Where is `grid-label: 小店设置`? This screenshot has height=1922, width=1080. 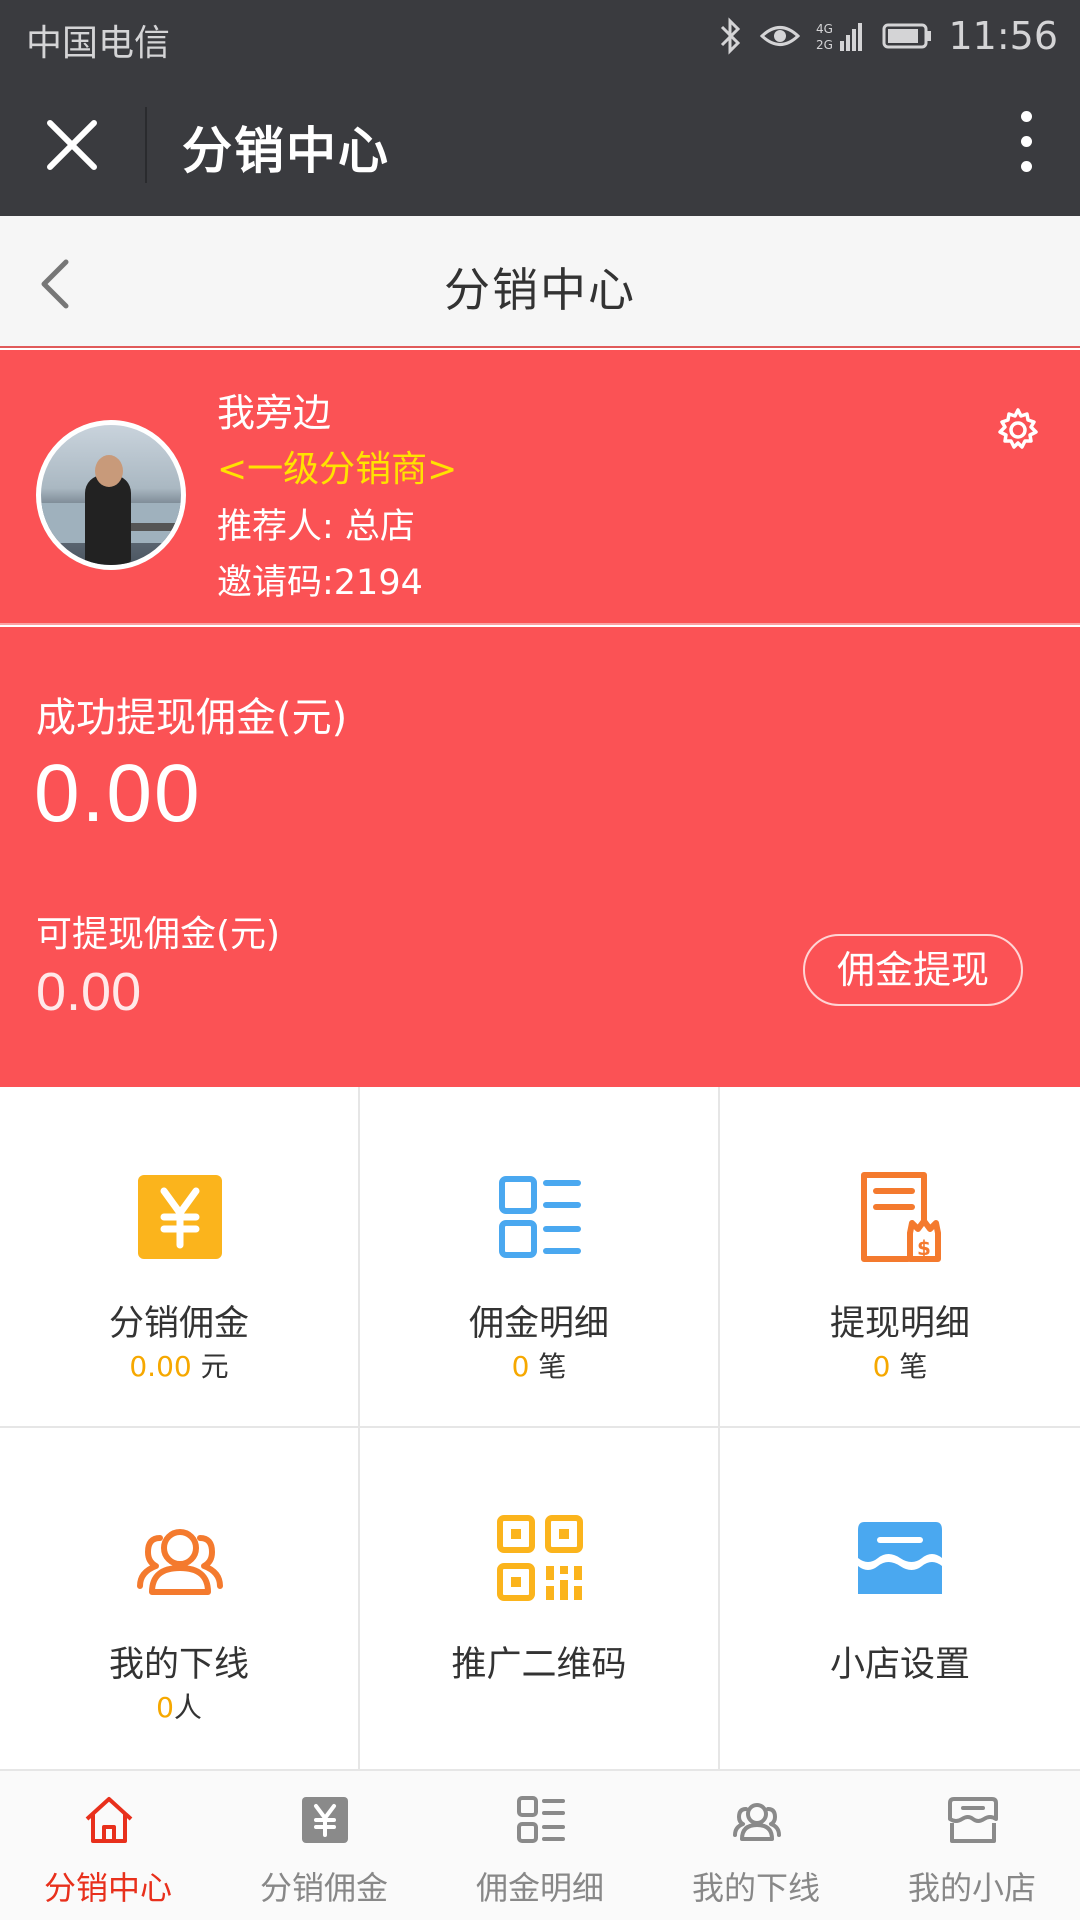 grid-label: 小店设置 is located at coordinates (899, 1665).